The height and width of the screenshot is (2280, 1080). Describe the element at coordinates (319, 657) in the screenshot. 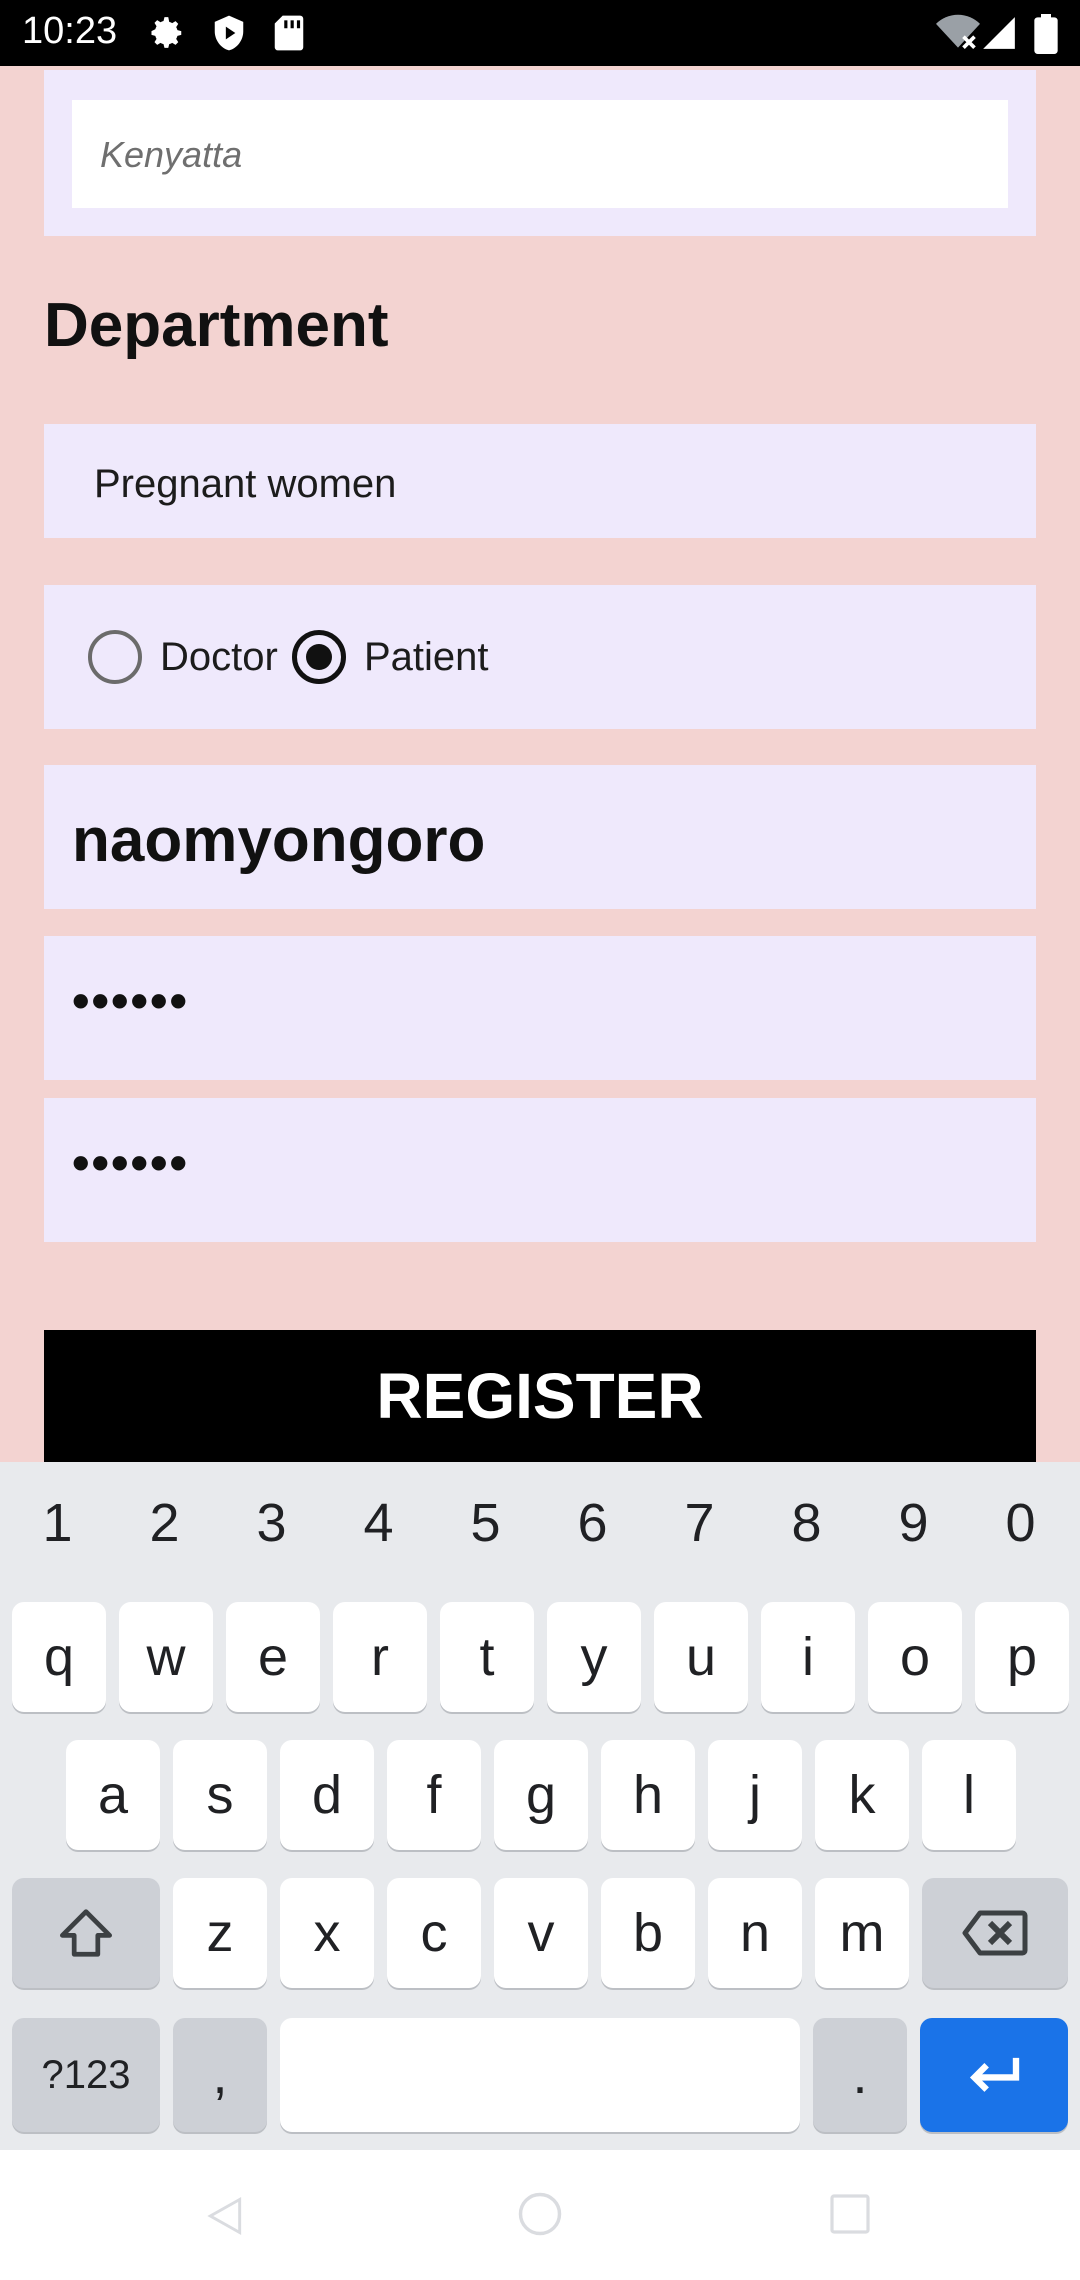

I see `patient-radio` at that location.